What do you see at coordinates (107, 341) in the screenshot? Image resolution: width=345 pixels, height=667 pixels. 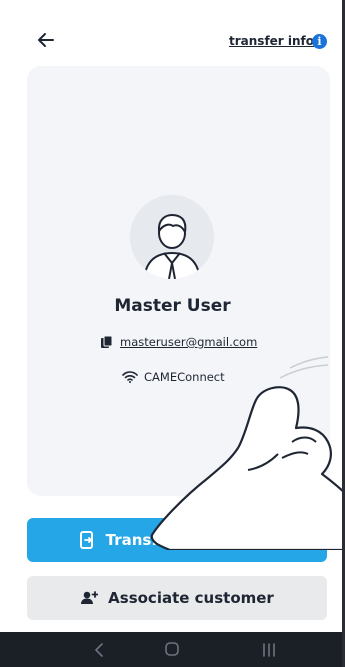 I see `document-icon` at bounding box center [107, 341].